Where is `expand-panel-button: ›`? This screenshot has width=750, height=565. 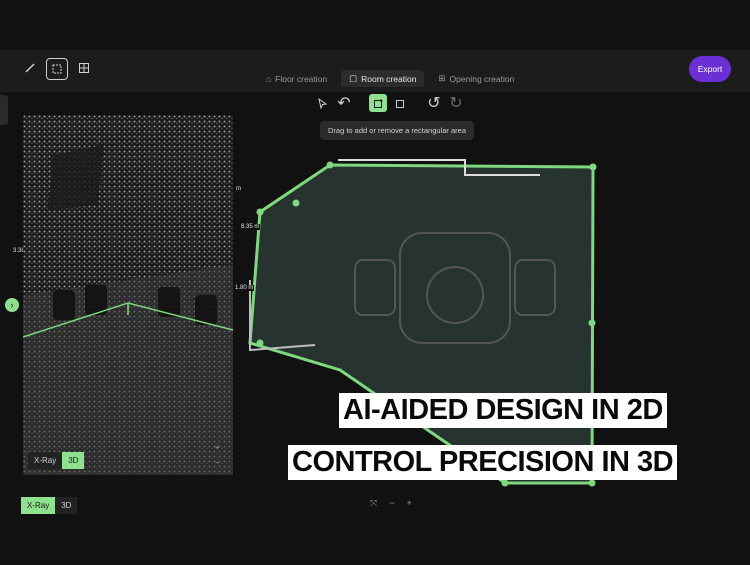
expand-panel-button: › is located at coordinates (12, 305).